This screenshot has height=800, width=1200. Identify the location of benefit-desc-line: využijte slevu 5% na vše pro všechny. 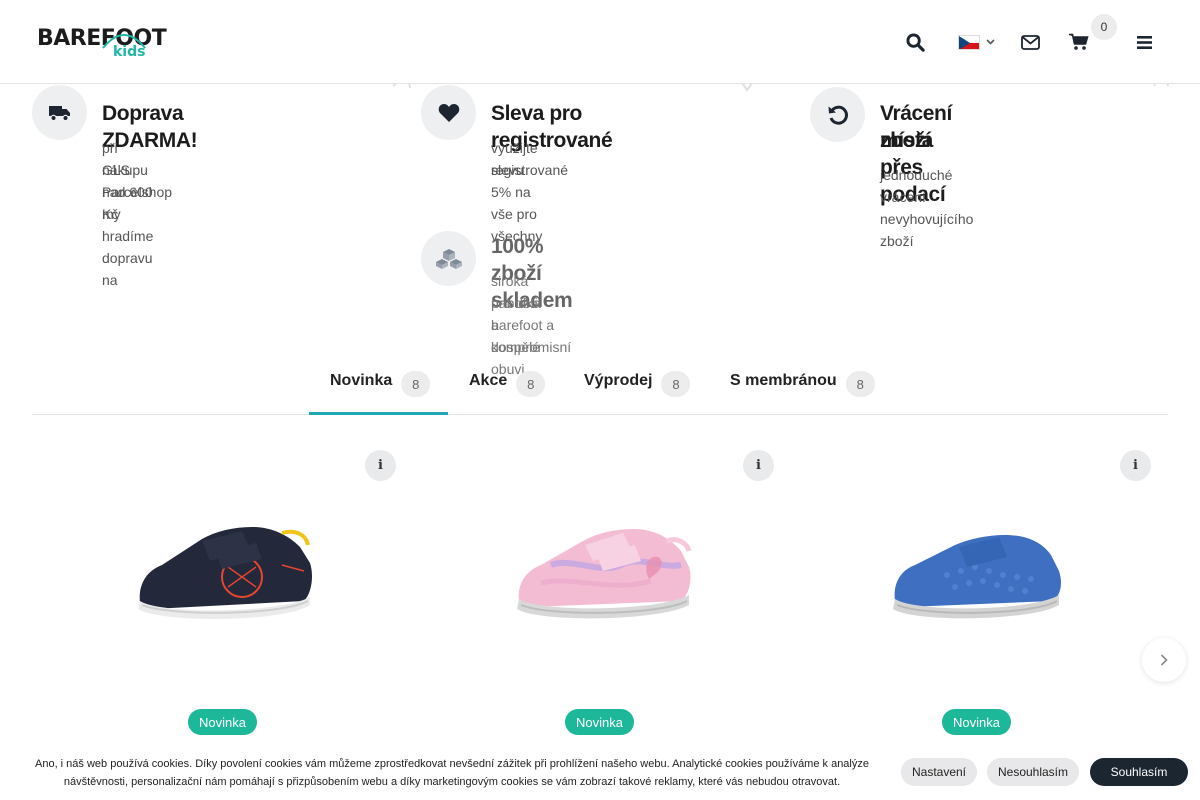
(517, 192).